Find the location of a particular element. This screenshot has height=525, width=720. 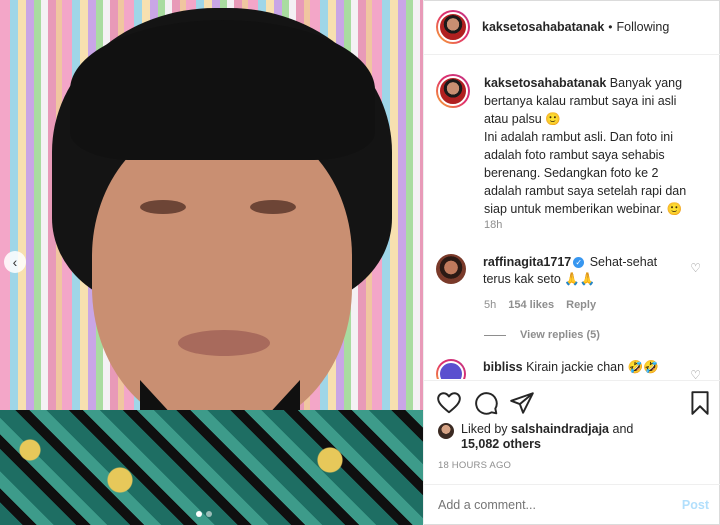

author-avatar is located at coordinates (453, 27).